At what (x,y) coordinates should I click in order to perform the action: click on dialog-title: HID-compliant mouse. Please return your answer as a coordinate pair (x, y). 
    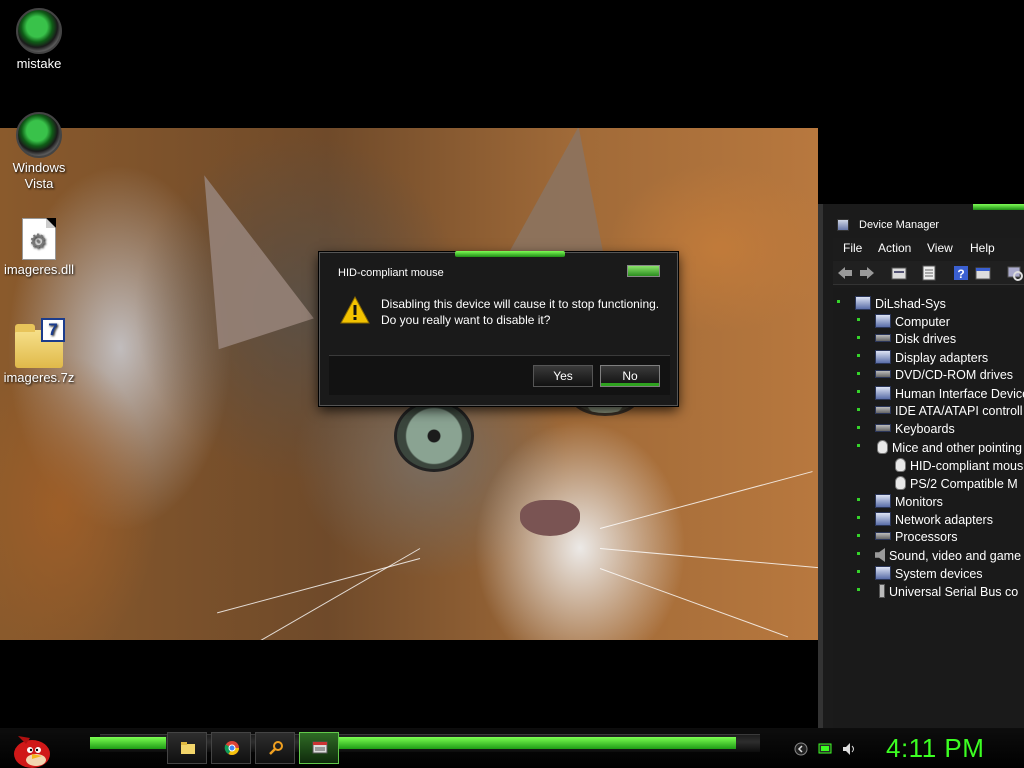
    Looking at the image, I should click on (391, 273).